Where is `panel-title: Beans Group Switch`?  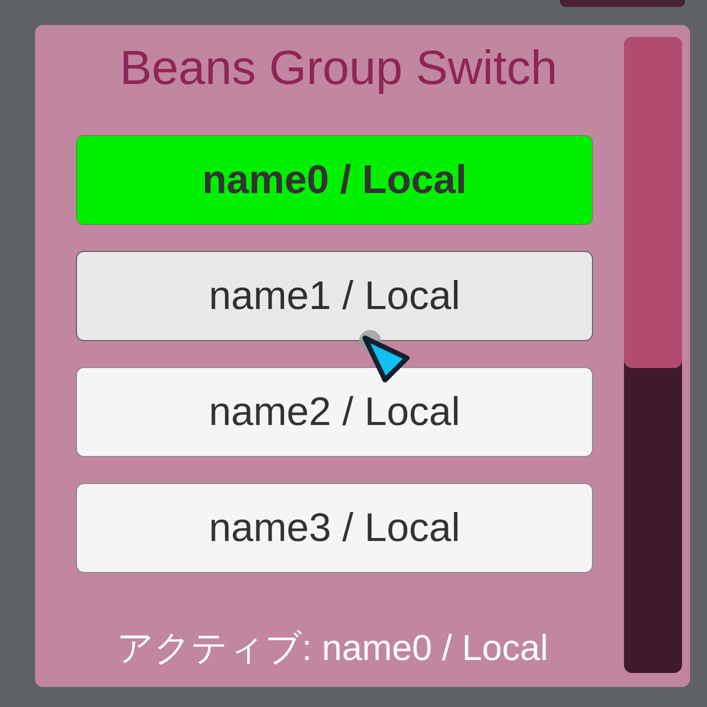
panel-title: Beans Group Switch is located at coordinates (339, 68).